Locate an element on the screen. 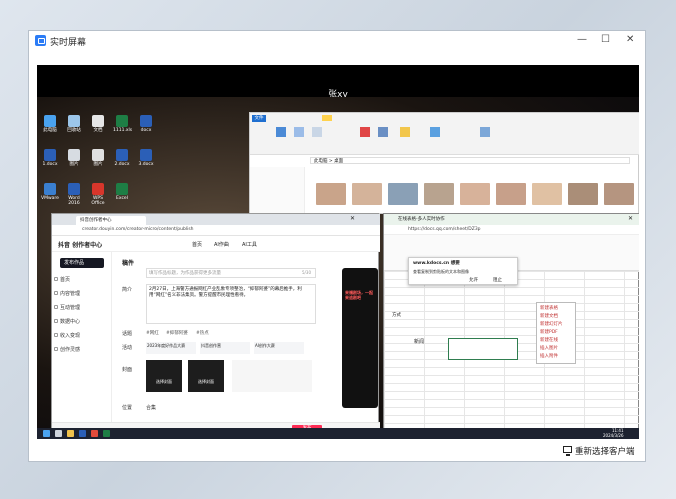 The width and height of the screenshot is (676, 499). paste-icon is located at coordinates (317, 132).